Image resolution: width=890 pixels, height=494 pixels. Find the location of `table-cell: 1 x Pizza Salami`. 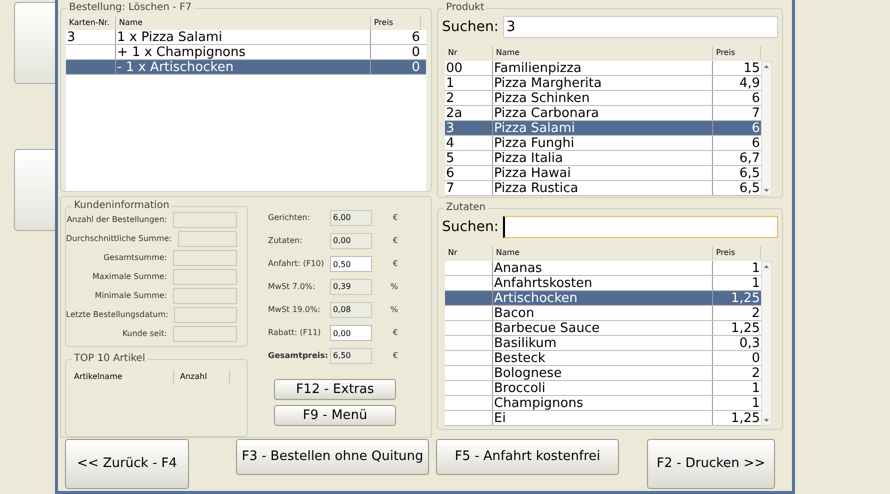

table-cell: 1 x Pizza Salami is located at coordinates (243, 37).